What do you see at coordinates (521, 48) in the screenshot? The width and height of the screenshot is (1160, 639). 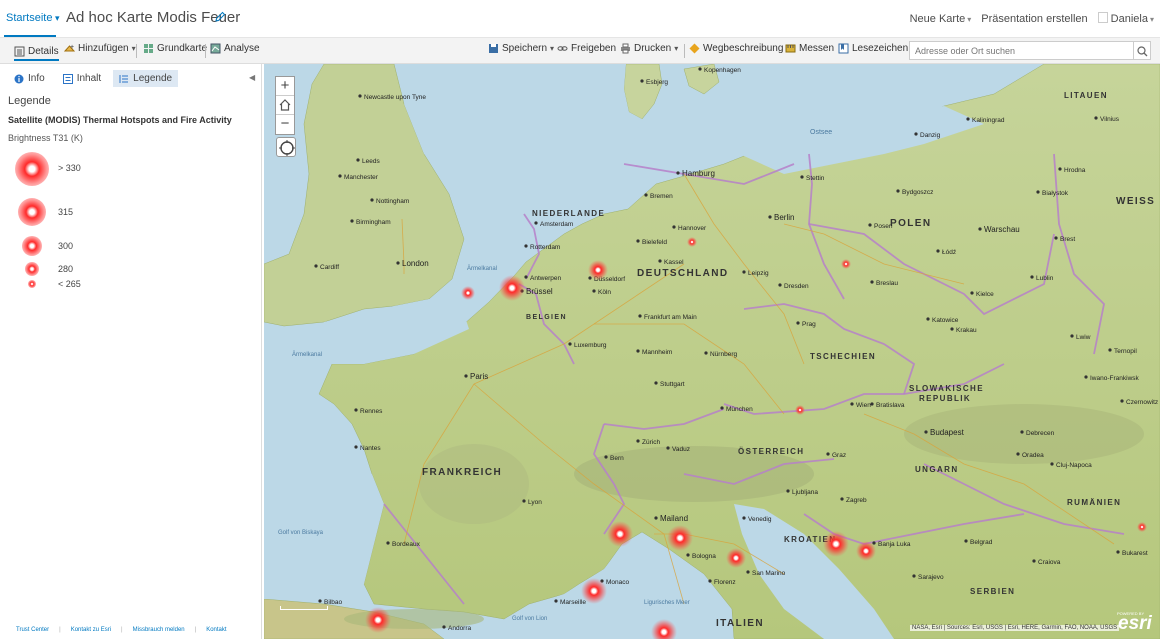 I see `save-button: Speichern ▾` at bounding box center [521, 48].